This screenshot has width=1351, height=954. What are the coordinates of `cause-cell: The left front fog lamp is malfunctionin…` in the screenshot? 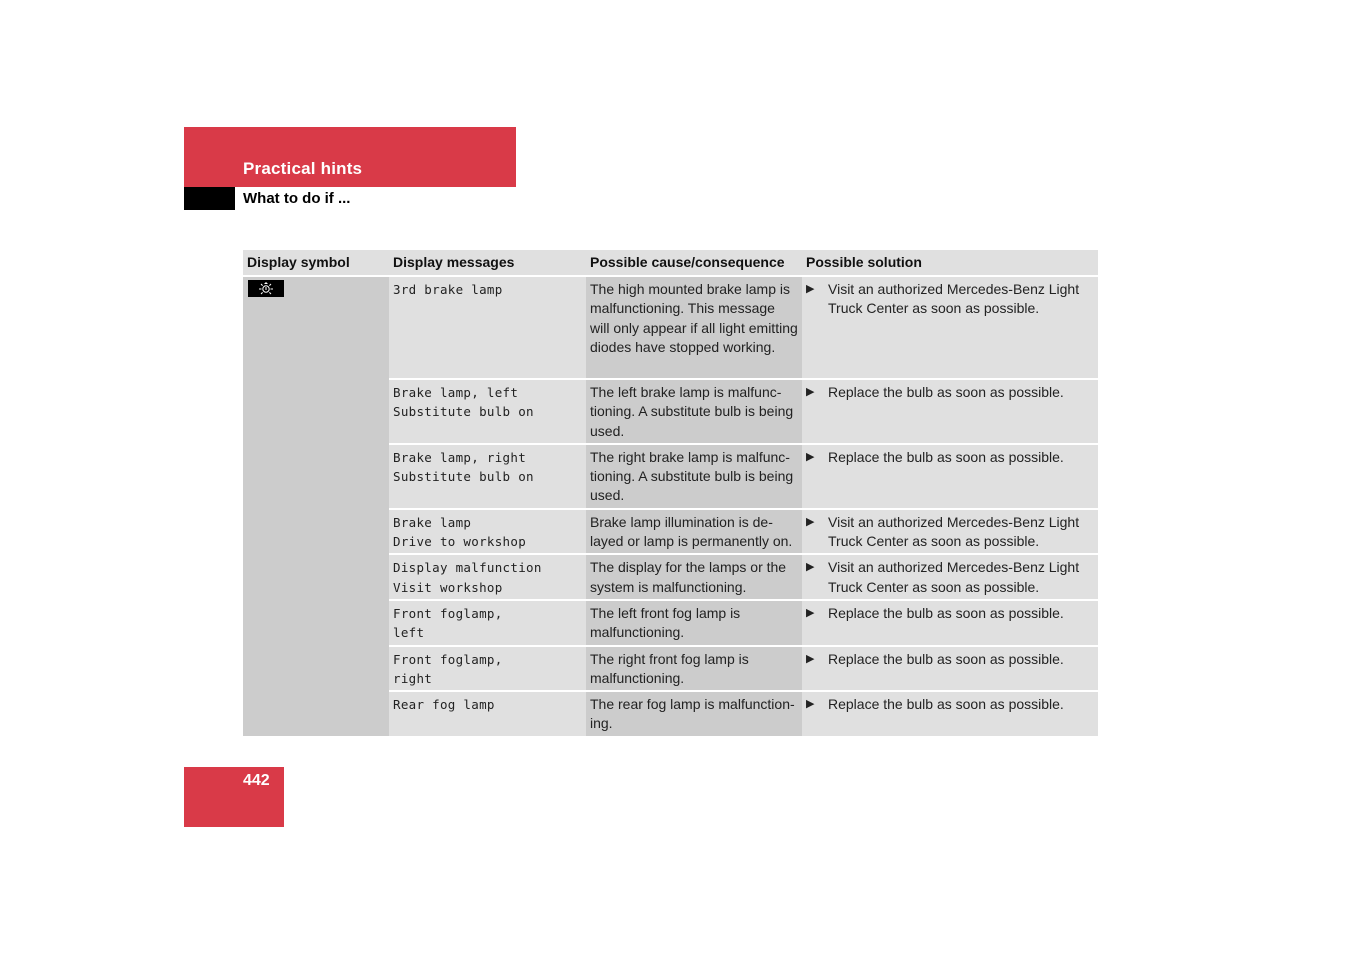 It's located at (694, 623).